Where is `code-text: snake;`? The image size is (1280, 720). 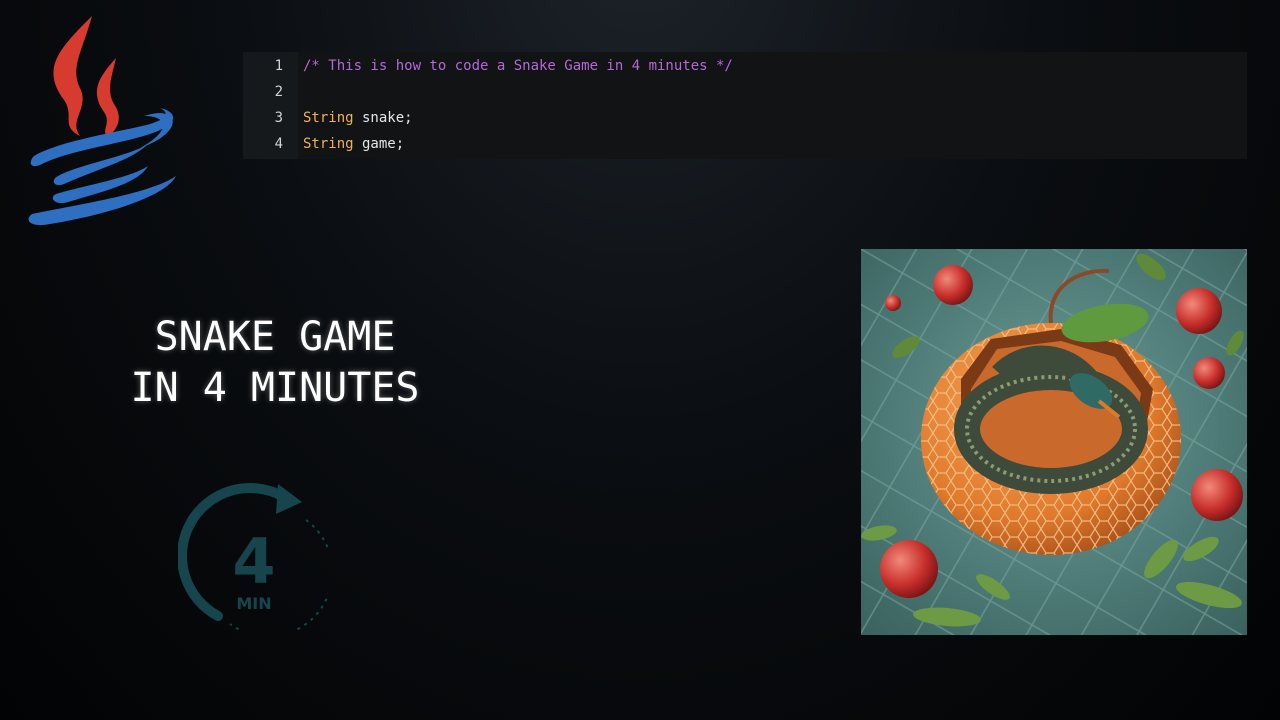
code-text: snake; is located at coordinates (383, 118).